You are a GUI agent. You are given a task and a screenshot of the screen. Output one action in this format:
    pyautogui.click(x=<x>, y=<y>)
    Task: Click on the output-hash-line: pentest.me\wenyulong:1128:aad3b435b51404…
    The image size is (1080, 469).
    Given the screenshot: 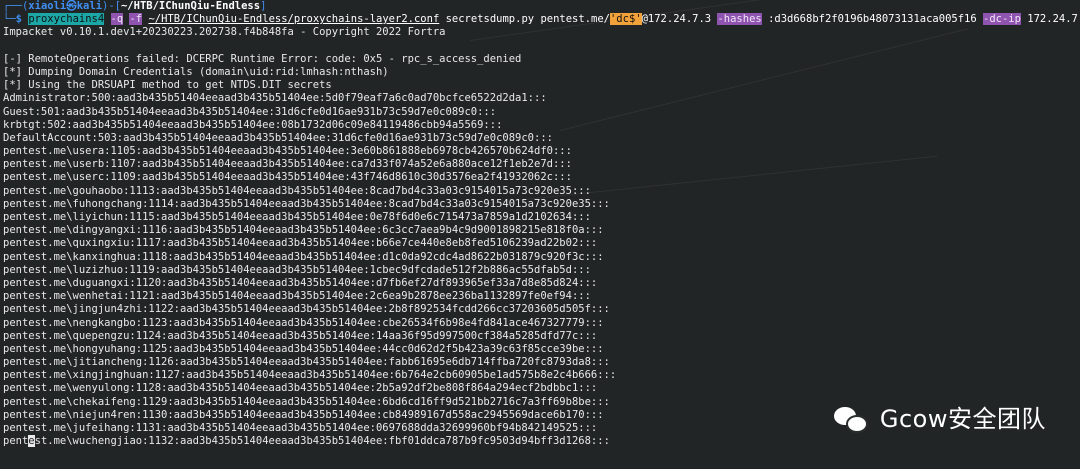 What is the action you would take?
    pyautogui.click(x=300, y=388)
    